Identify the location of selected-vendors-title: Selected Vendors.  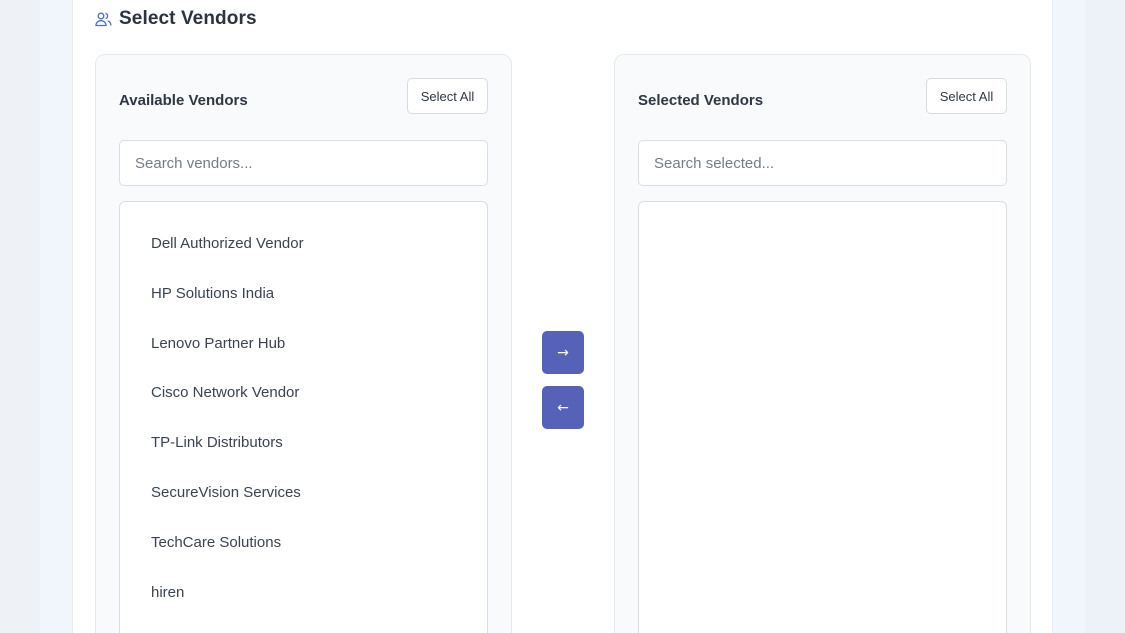
(701, 100).